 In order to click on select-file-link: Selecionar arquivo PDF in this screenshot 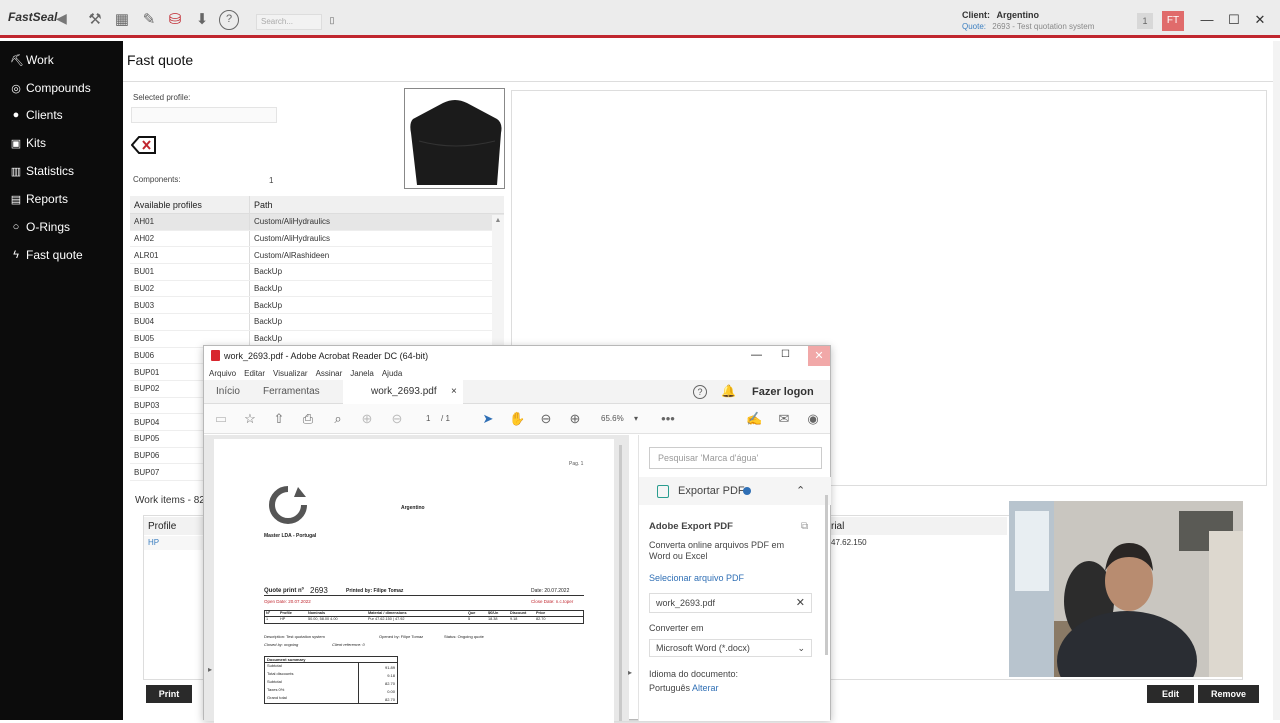, I will do `click(696, 578)`.